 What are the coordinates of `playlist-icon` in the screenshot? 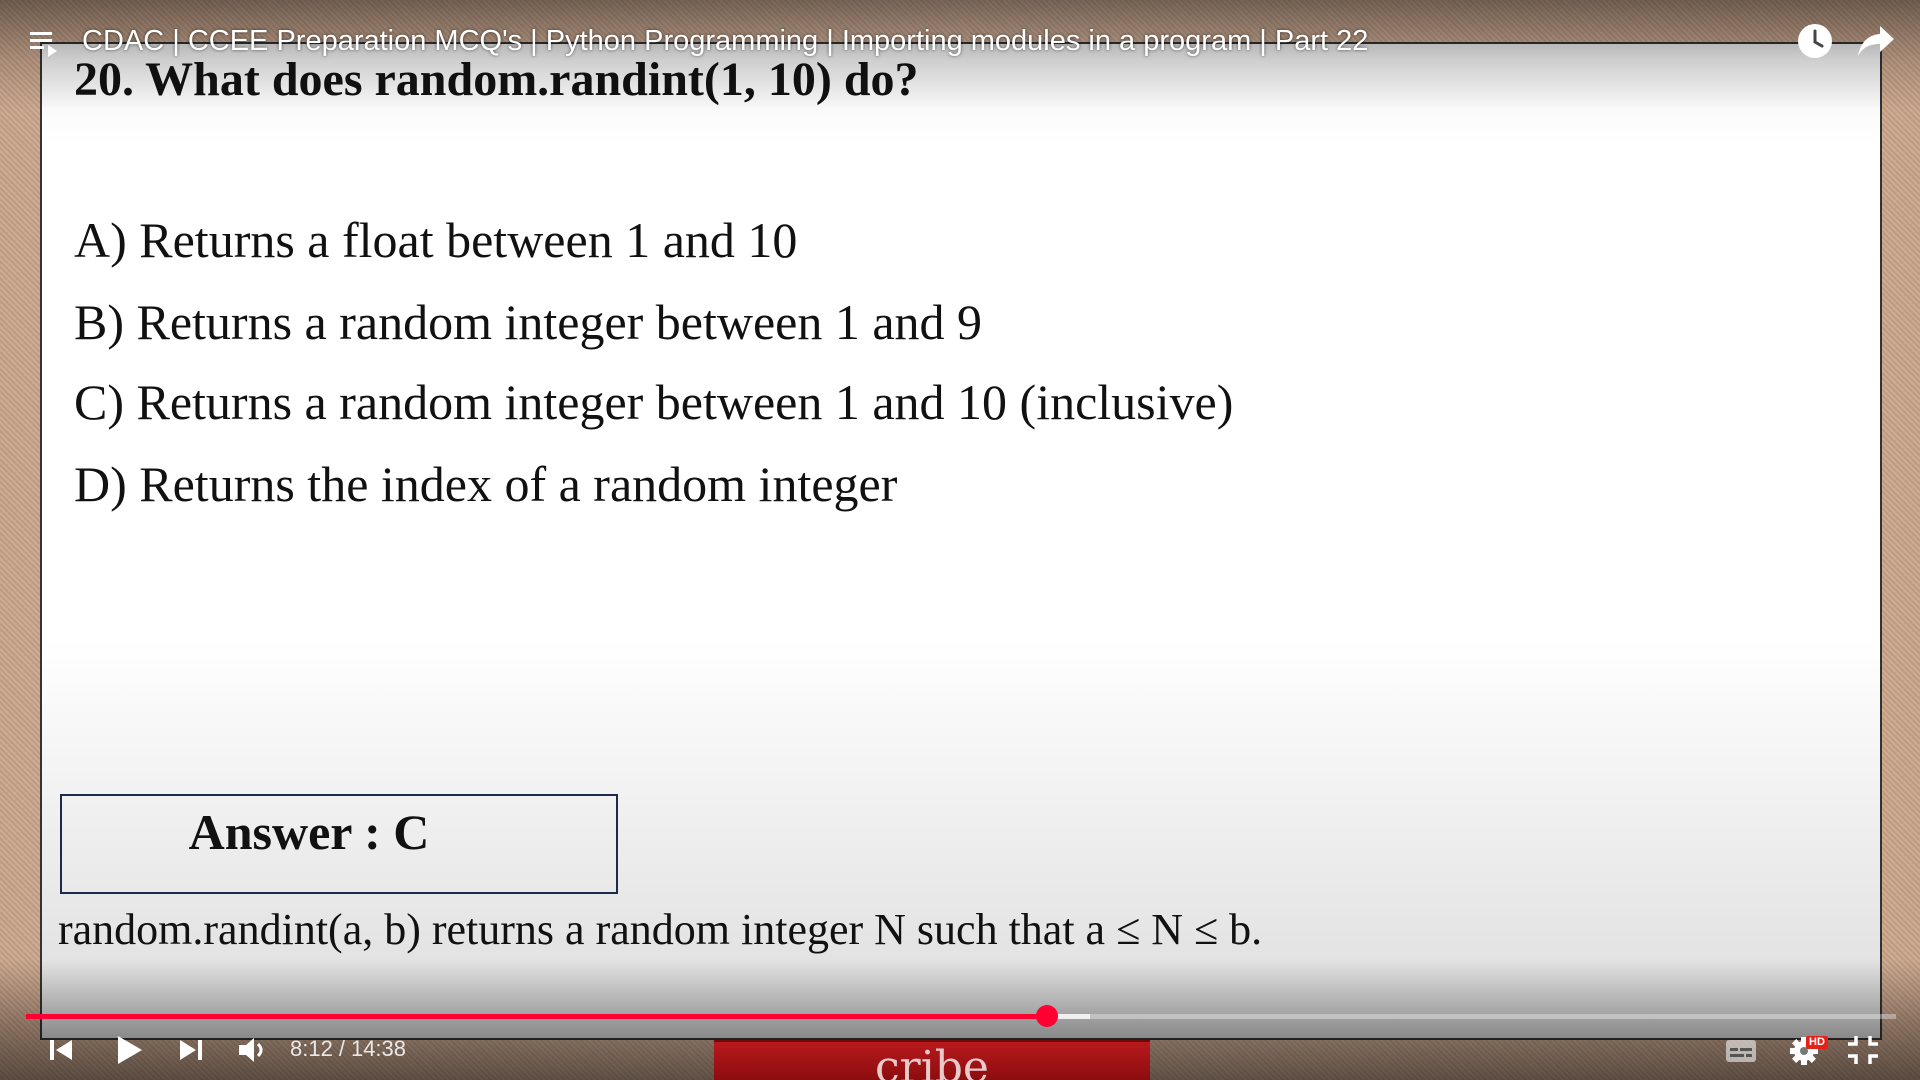 It's located at (45, 44).